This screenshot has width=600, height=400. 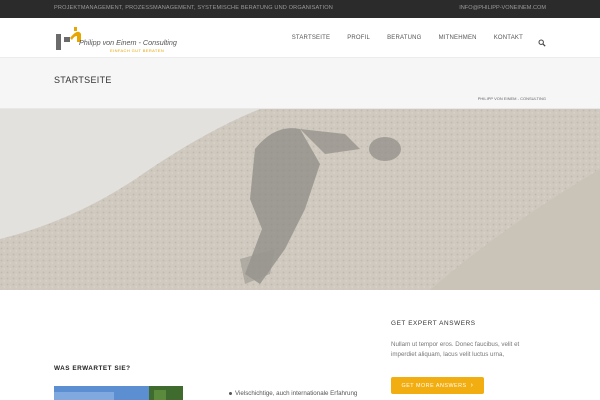 I want to click on logo-slogan: EINFACH GUT BERATEN, so click(x=137, y=50).